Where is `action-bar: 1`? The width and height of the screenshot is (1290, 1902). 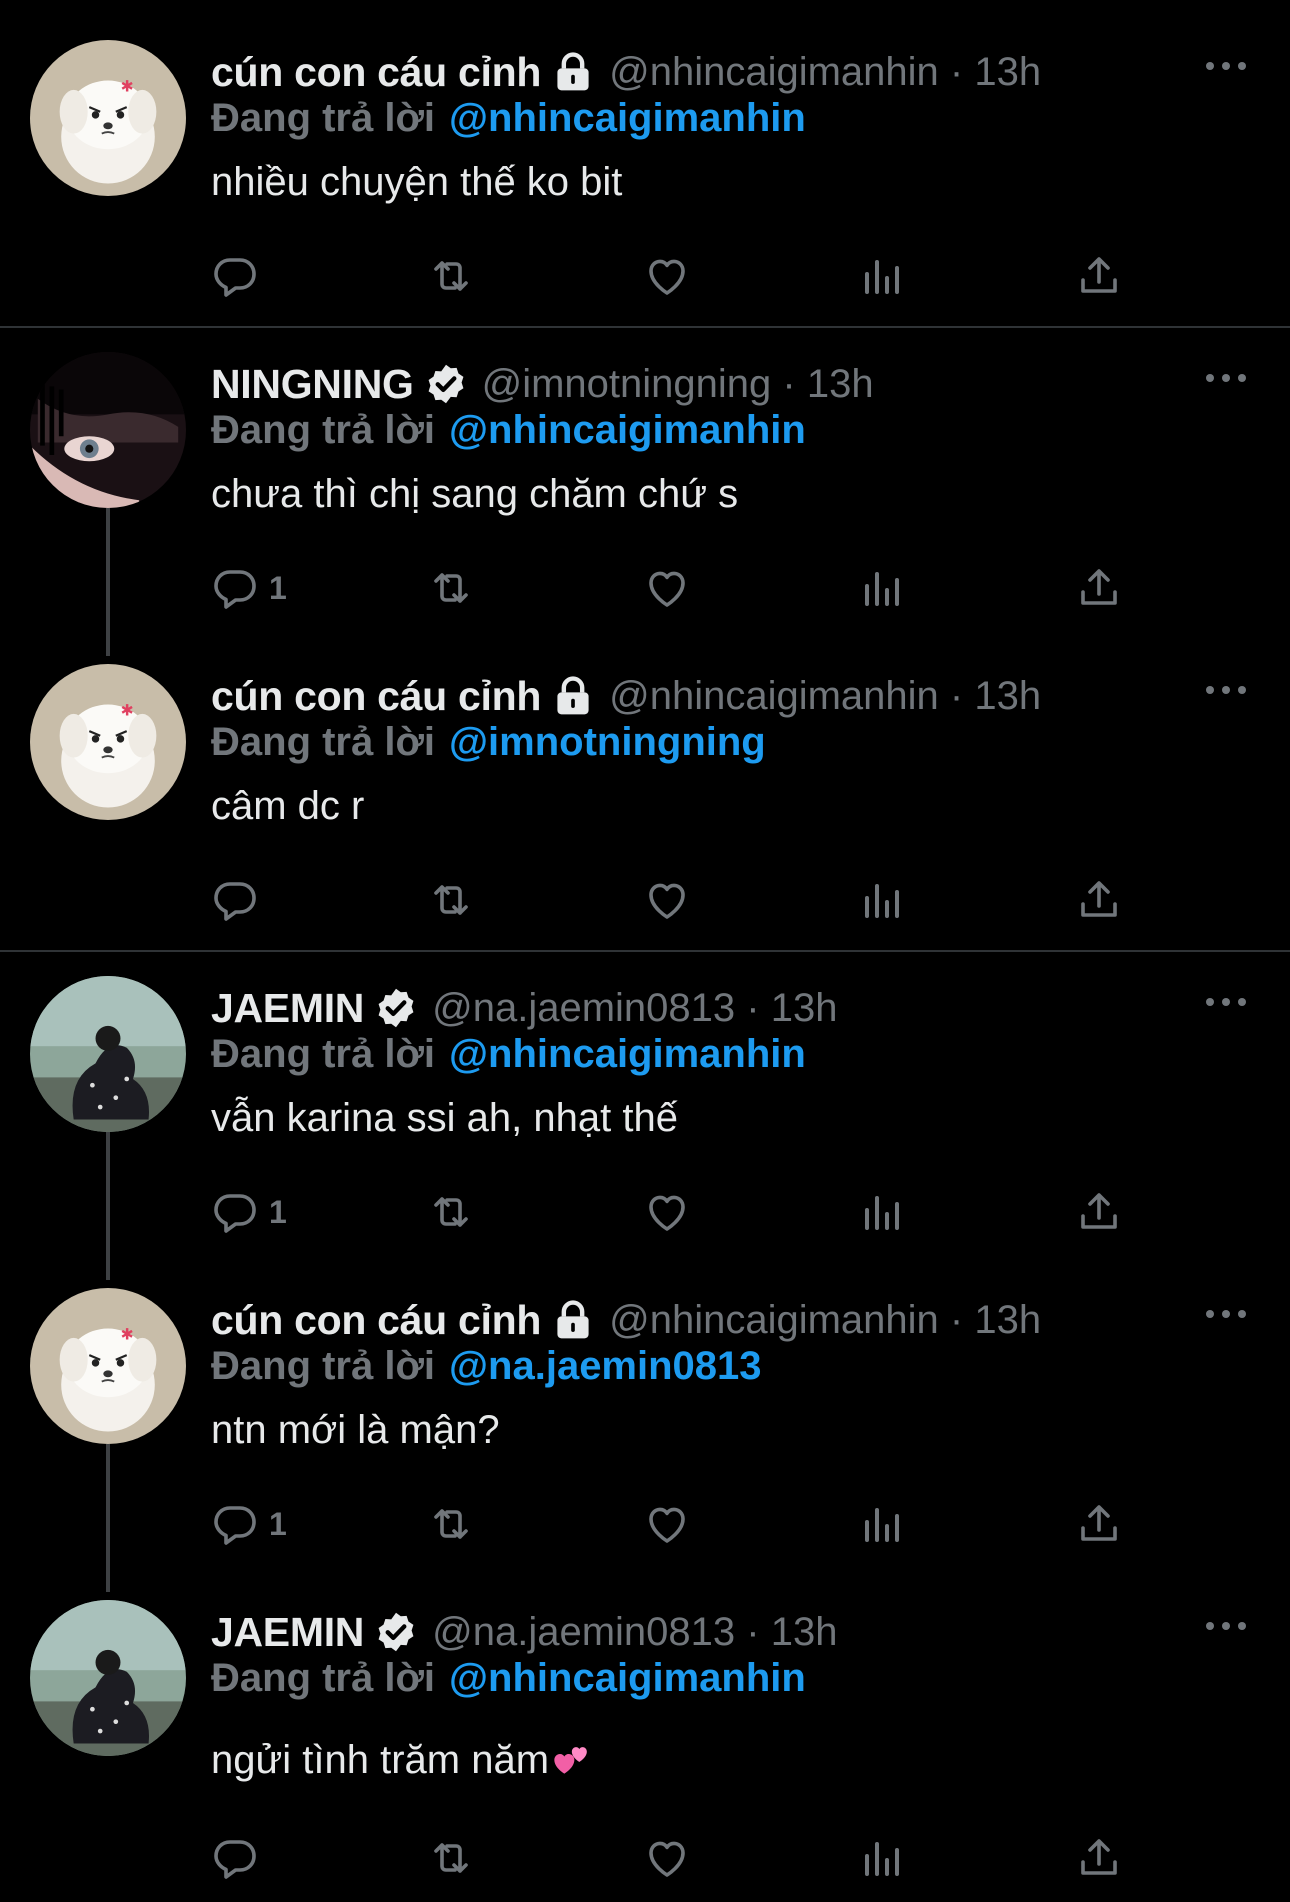 action-bar: 1 is located at coordinates (681, 1214).